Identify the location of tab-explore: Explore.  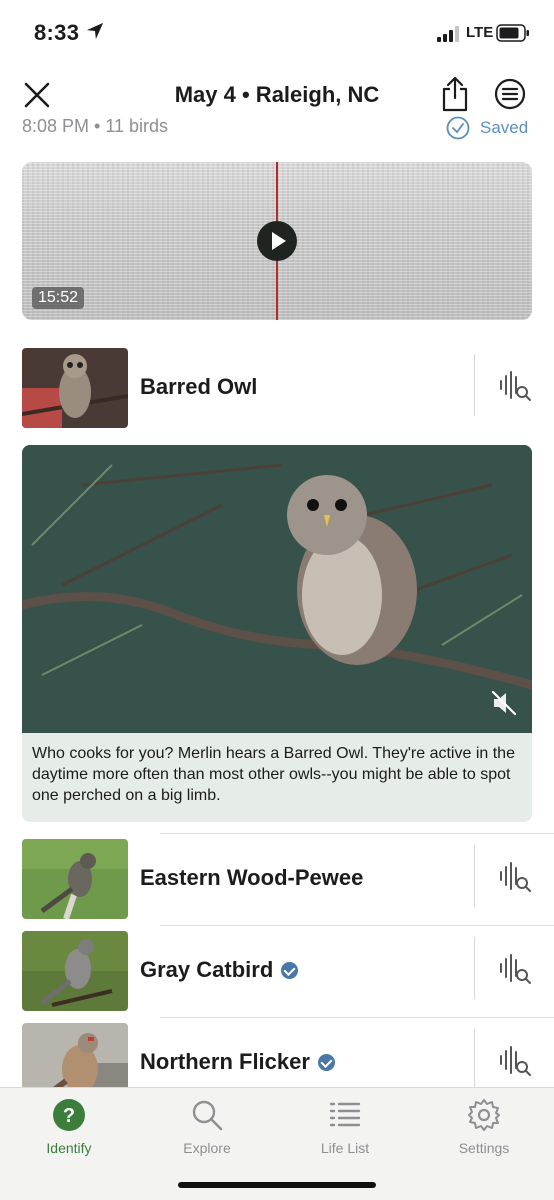
(207, 1130).